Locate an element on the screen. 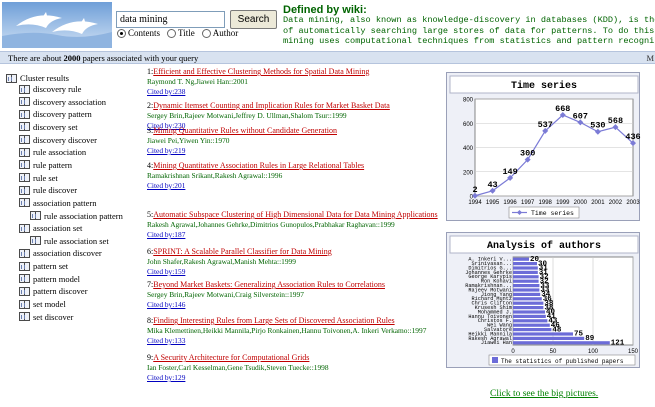  tree-item-label: Cluster results is located at coordinates (44, 78).